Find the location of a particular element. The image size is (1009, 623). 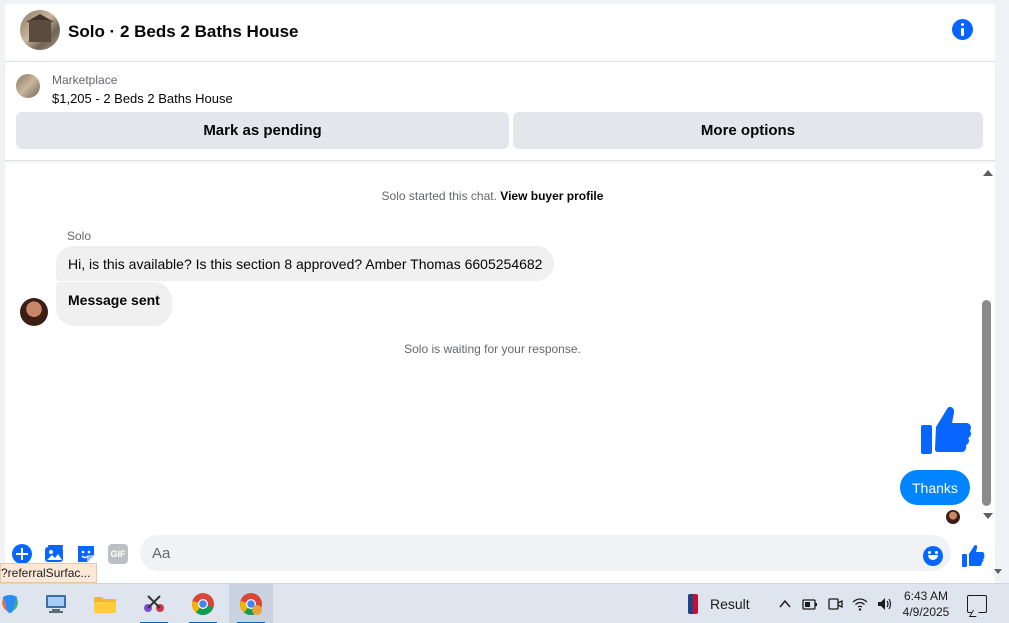

news-widget: Result is located at coordinates (719, 604).